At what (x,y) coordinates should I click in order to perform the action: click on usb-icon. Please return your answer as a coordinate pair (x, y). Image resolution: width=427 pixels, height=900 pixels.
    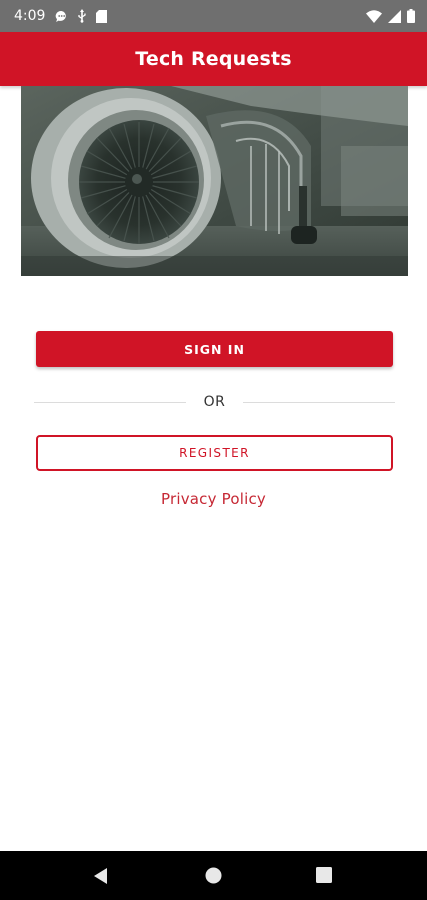
    Looking at the image, I should click on (82, 16).